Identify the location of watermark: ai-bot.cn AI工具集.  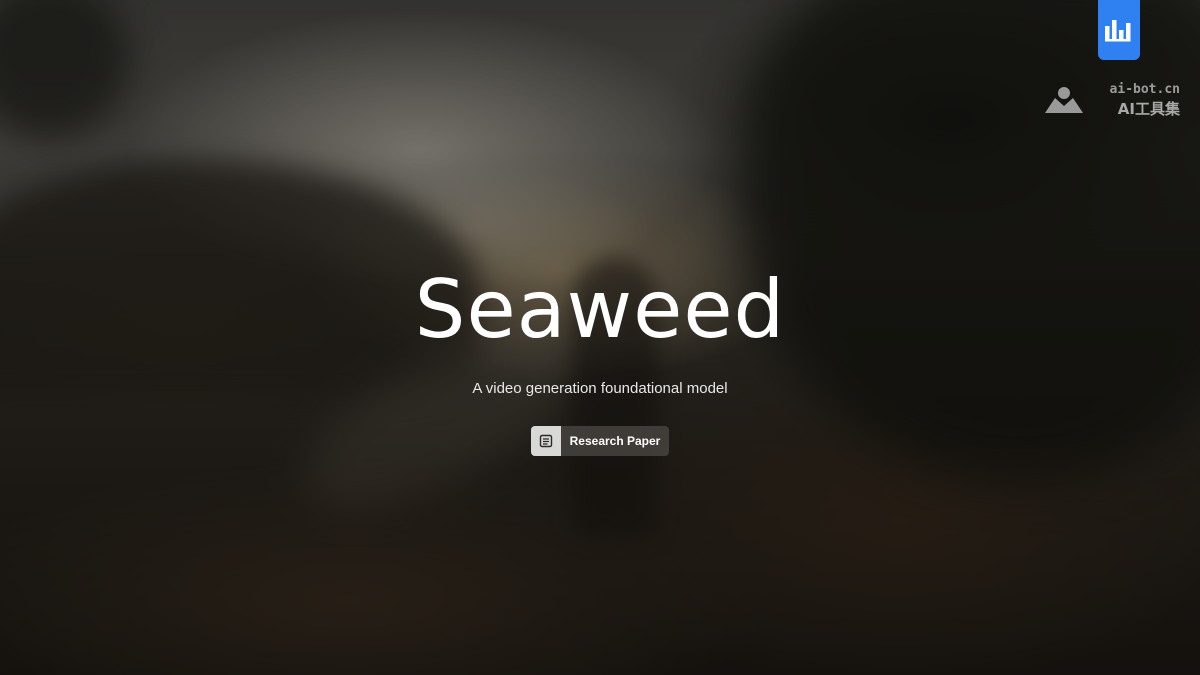
(1113, 100).